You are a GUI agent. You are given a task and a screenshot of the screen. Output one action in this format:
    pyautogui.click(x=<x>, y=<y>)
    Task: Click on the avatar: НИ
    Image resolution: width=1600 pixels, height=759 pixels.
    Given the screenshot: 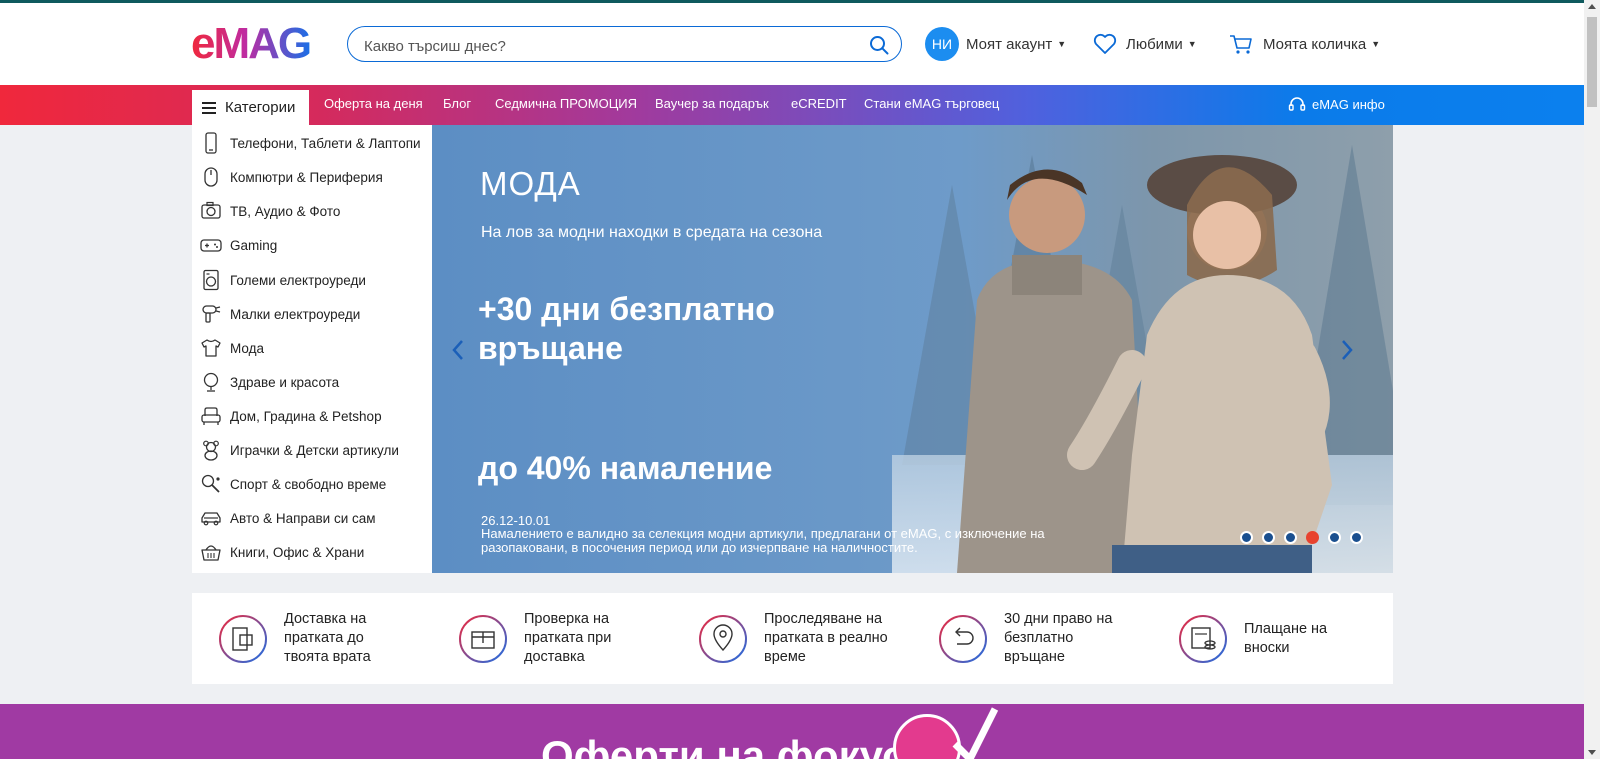 What is the action you would take?
    pyautogui.click(x=942, y=44)
    